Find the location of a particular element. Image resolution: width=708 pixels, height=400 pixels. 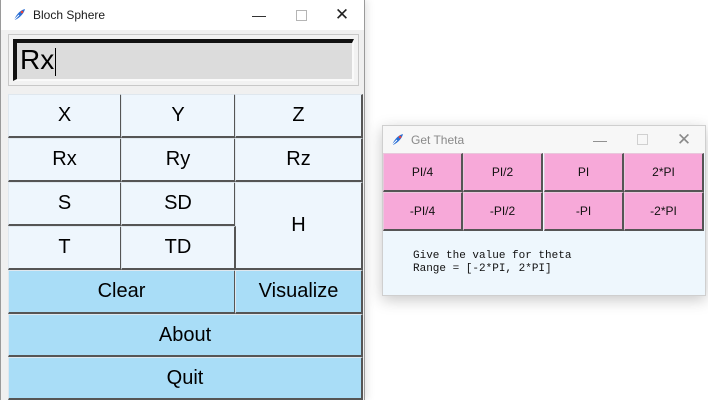

gate-entry-frame: Rx is located at coordinates (183, 60).